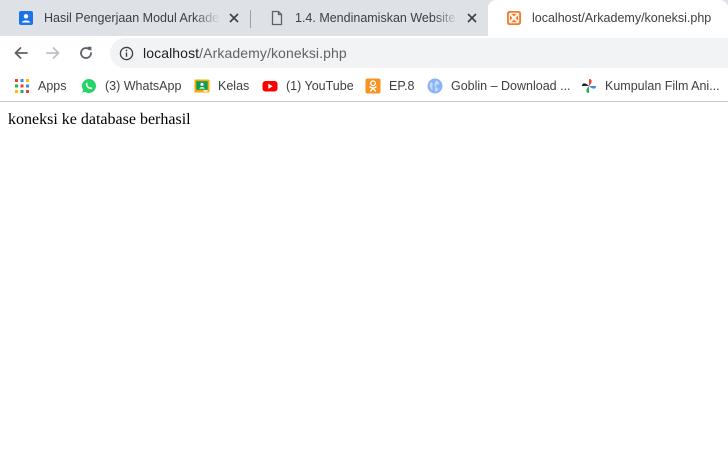  What do you see at coordinates (52, 86) in the screenshot?
I see `bookmark-label: Apps` at bounding box center [52, 86].